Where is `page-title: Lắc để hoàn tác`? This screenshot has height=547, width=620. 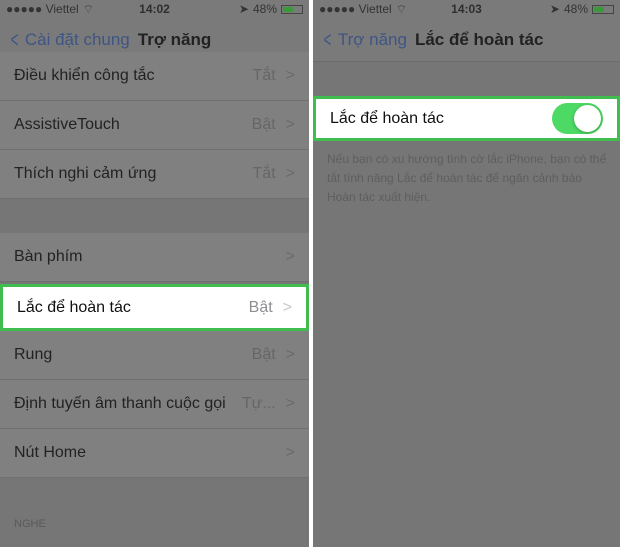 page-title: Lắc để hoàn tác is located at coordinates (479, 39).